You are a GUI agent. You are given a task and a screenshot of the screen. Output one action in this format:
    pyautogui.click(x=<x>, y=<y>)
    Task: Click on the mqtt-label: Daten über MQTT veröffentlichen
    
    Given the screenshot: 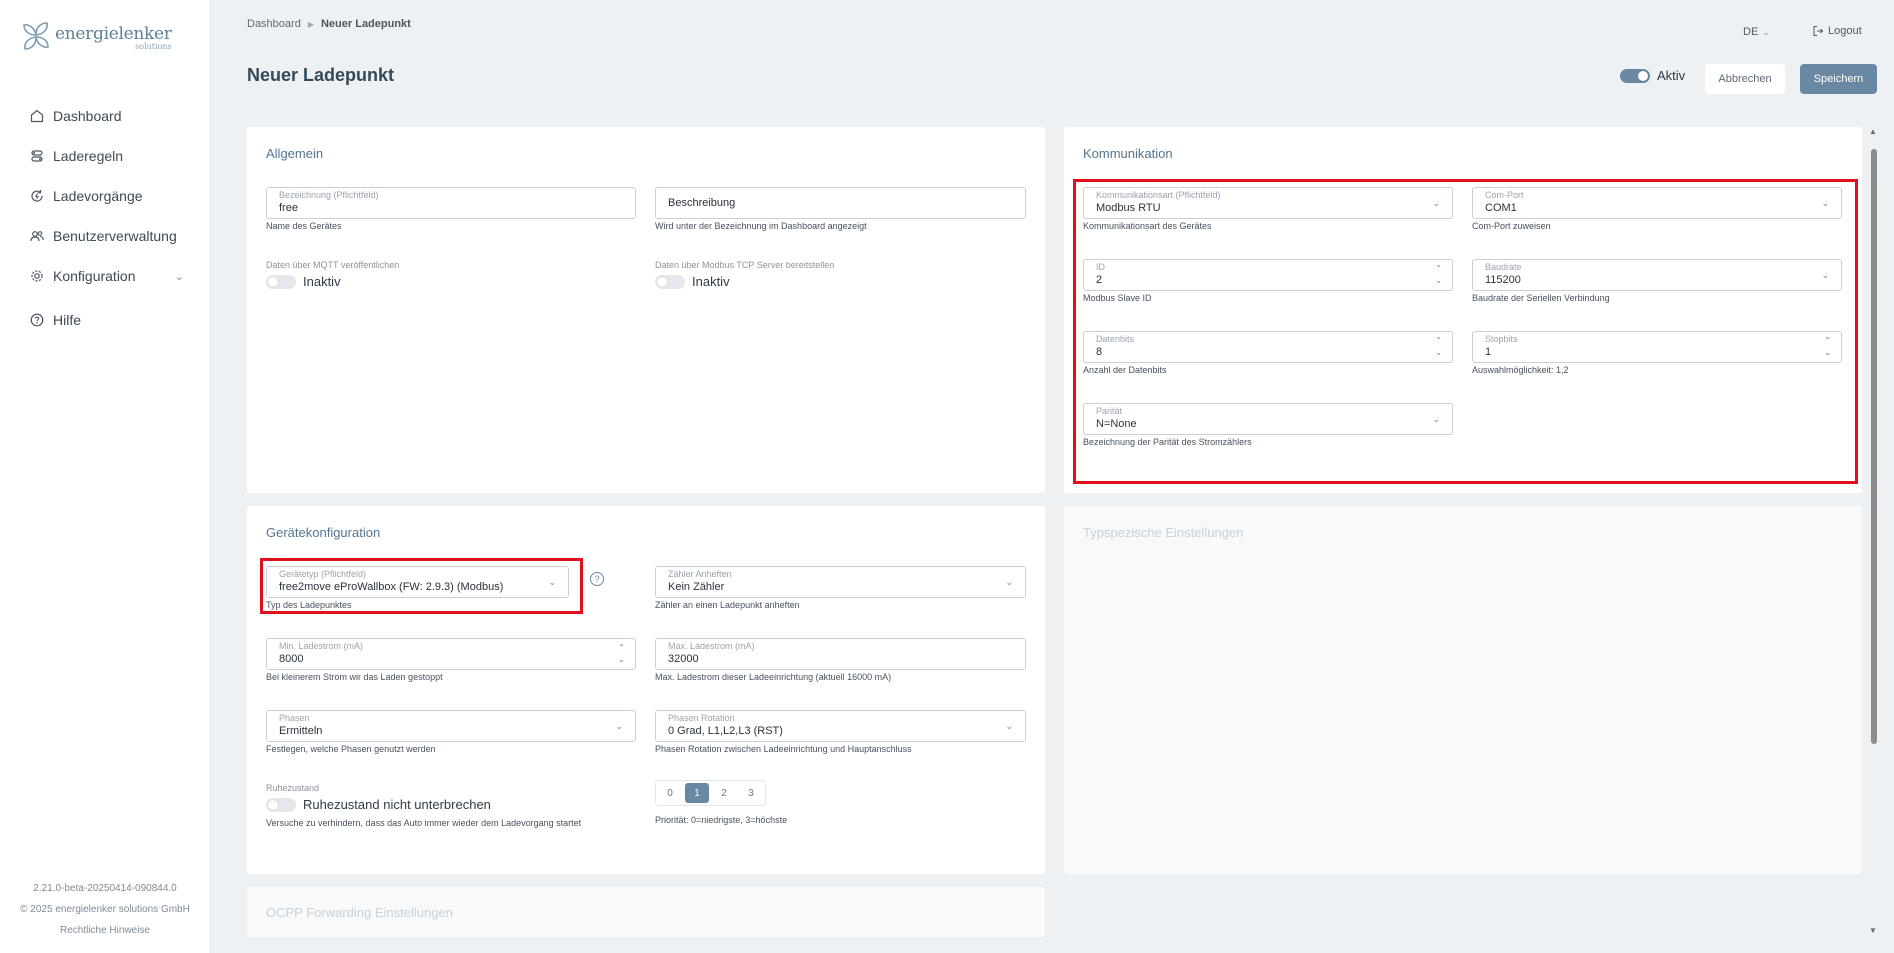 What is the action you would take?
    pyautogui.click(x=333, y=265)
    